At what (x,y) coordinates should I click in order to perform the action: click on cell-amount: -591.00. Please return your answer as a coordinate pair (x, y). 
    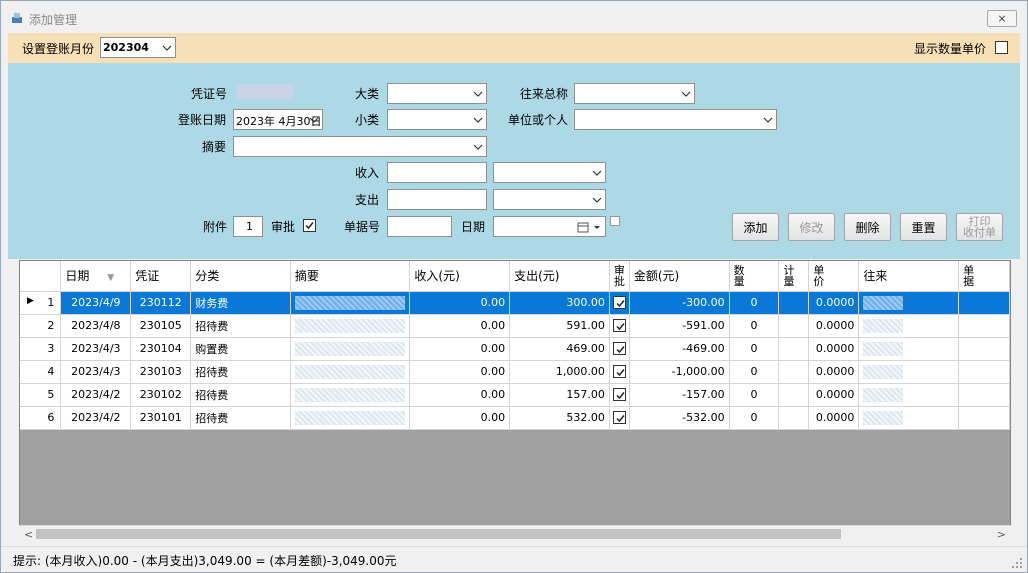
    Looking at the image, I should click on (679, 326).